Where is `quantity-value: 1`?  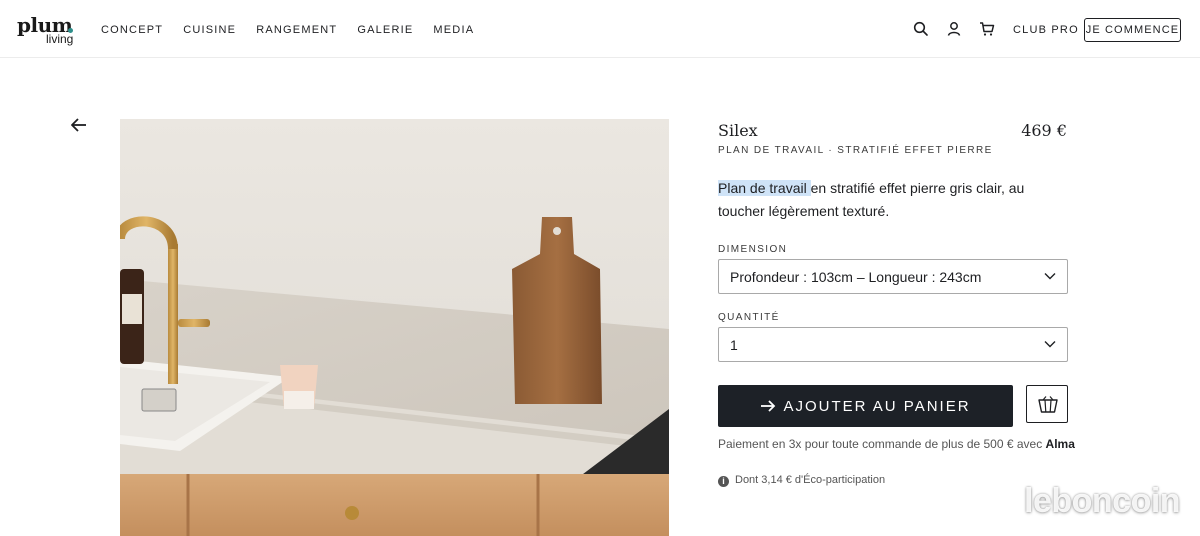
quantity-value: 1 is located at coordinates (734, 345).